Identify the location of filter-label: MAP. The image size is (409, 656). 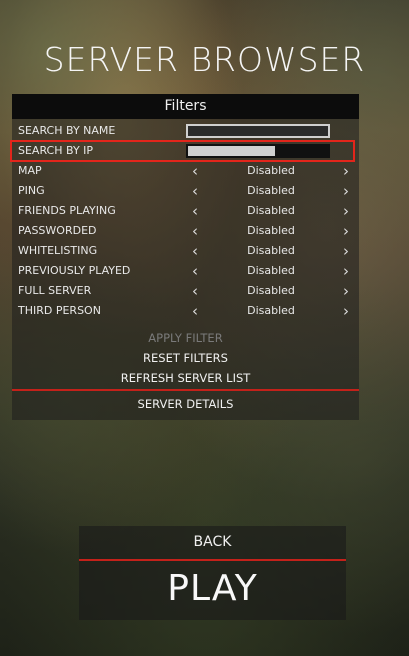
(30, 170).